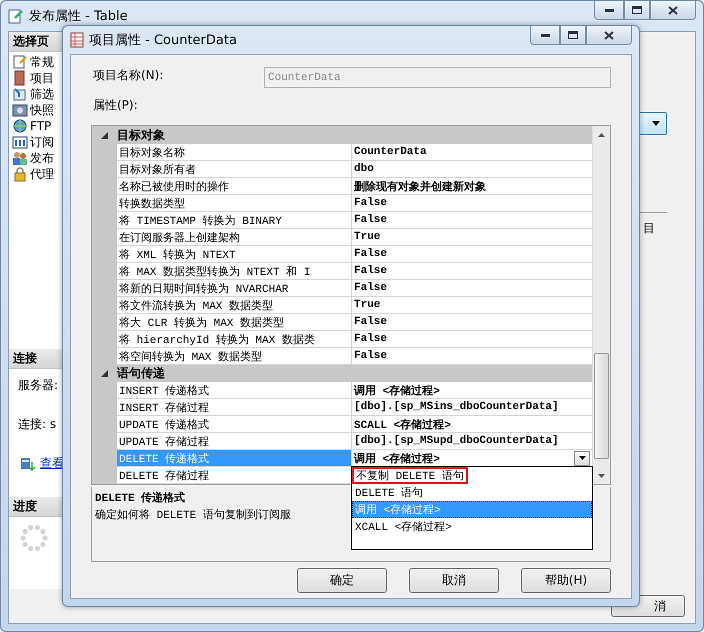 This screenshot has height=632, width=704. Describe the element at coordinates (234, 322) in the screenshot. I see `property-name: 将大 CLR 转换为 MAX 数据类型` at that location.